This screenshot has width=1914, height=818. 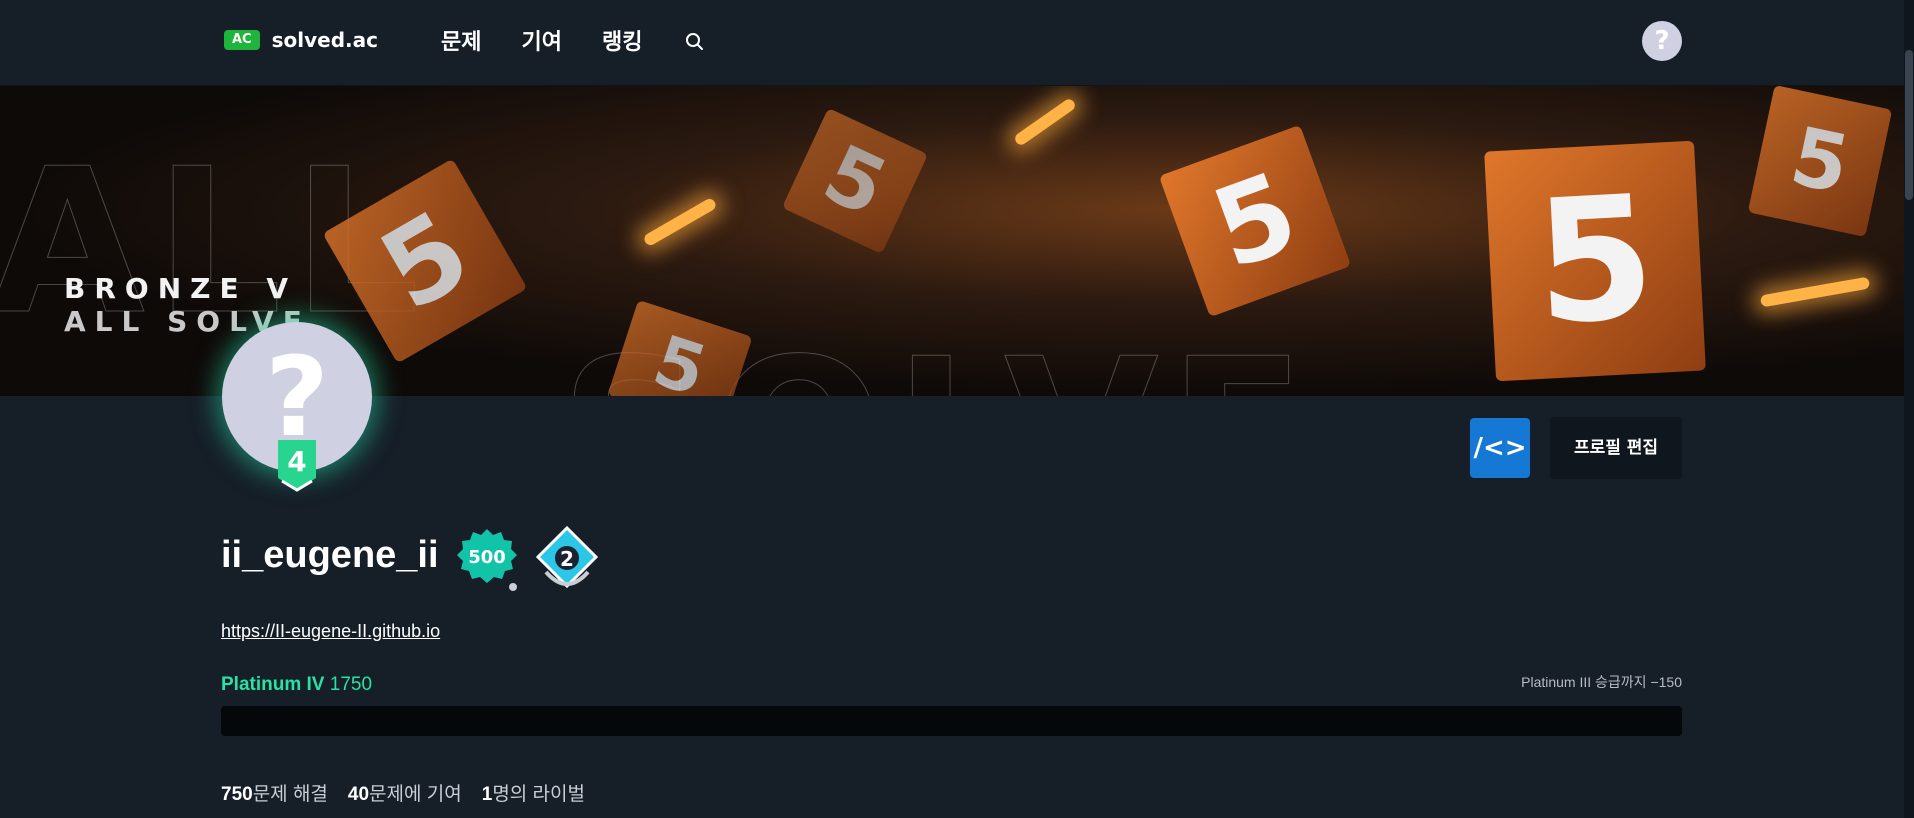 I want to click on stat-solved-label: 문제 해결, so click(x=290, y=794).